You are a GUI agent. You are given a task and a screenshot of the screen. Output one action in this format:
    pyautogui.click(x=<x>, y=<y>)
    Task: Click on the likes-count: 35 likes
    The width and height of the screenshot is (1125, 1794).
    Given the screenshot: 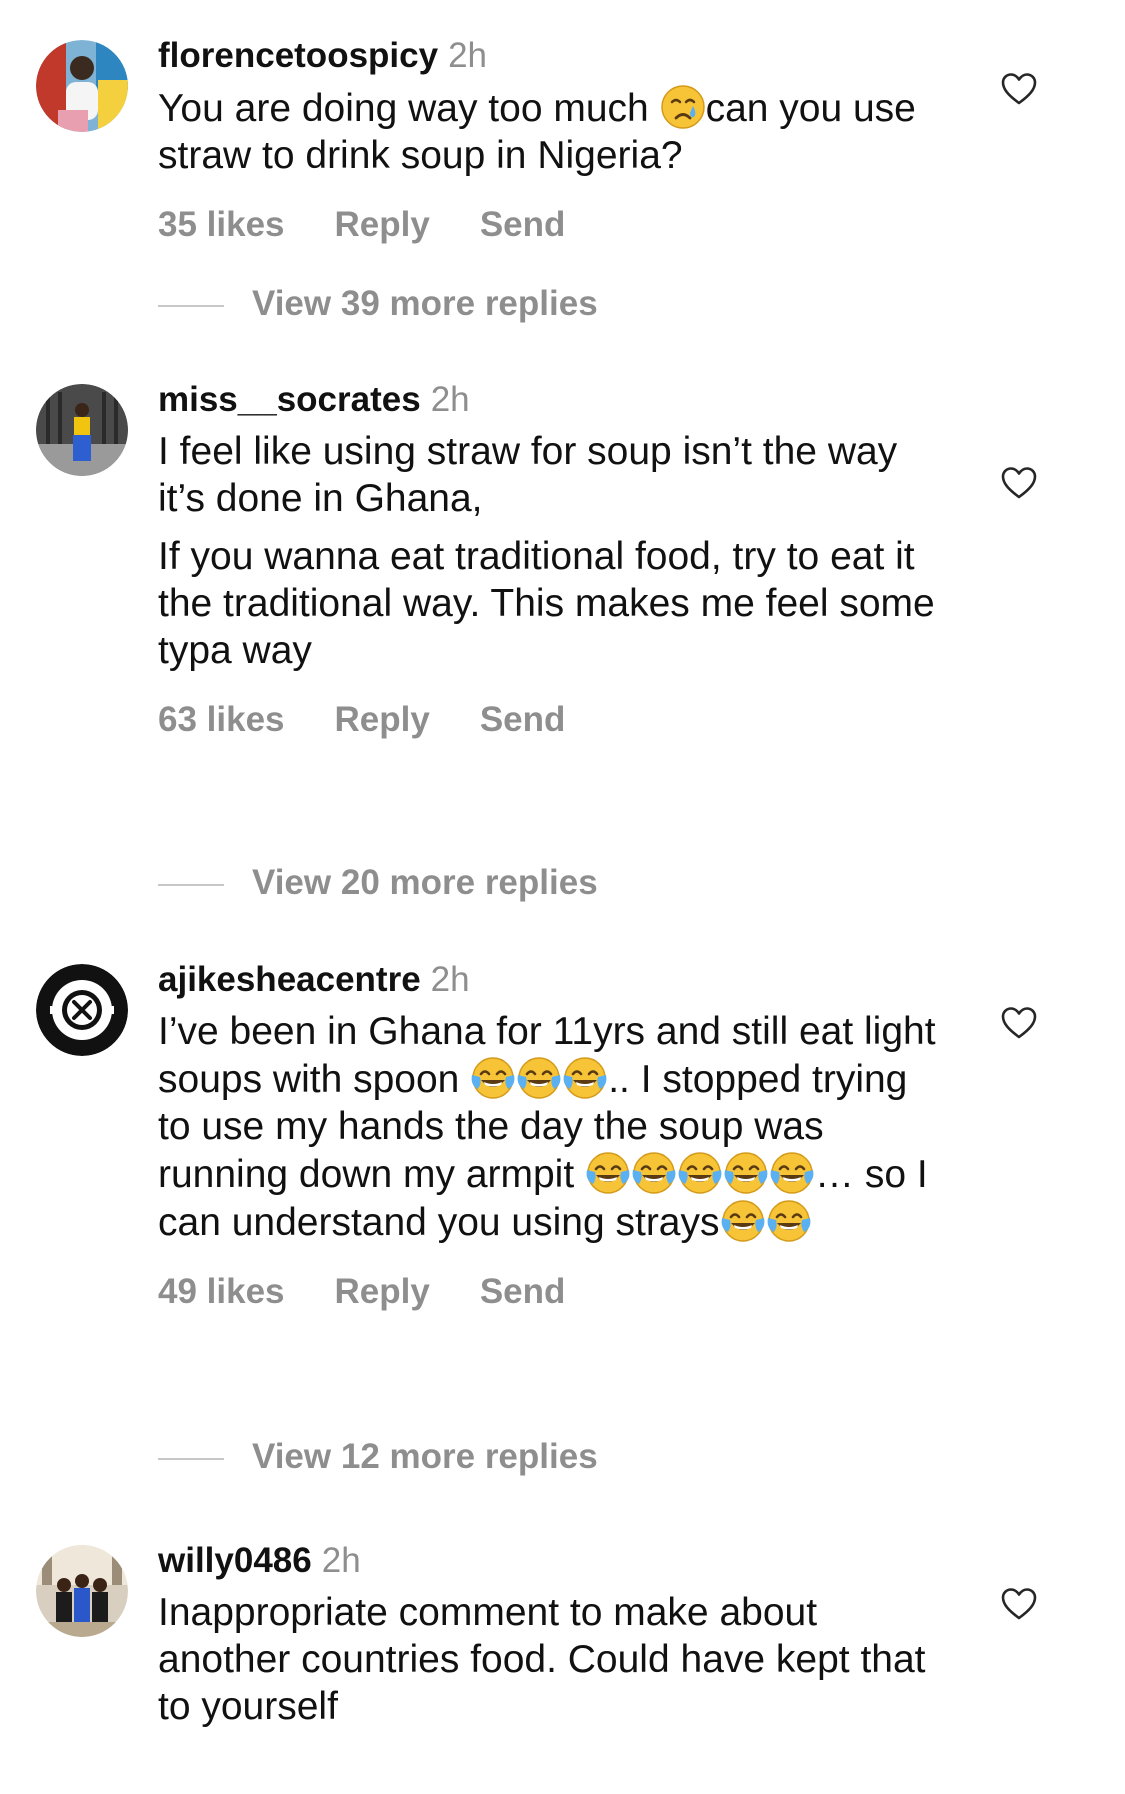 What is the action you would take?
    pyautogui.click(x=221, y=225)
    